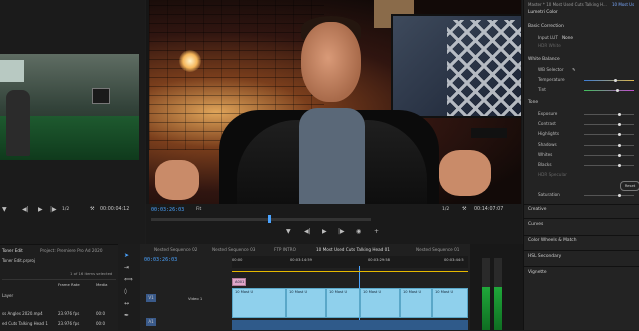  I want to click on program-duration: 00:14:07:07, so click(489, 209).